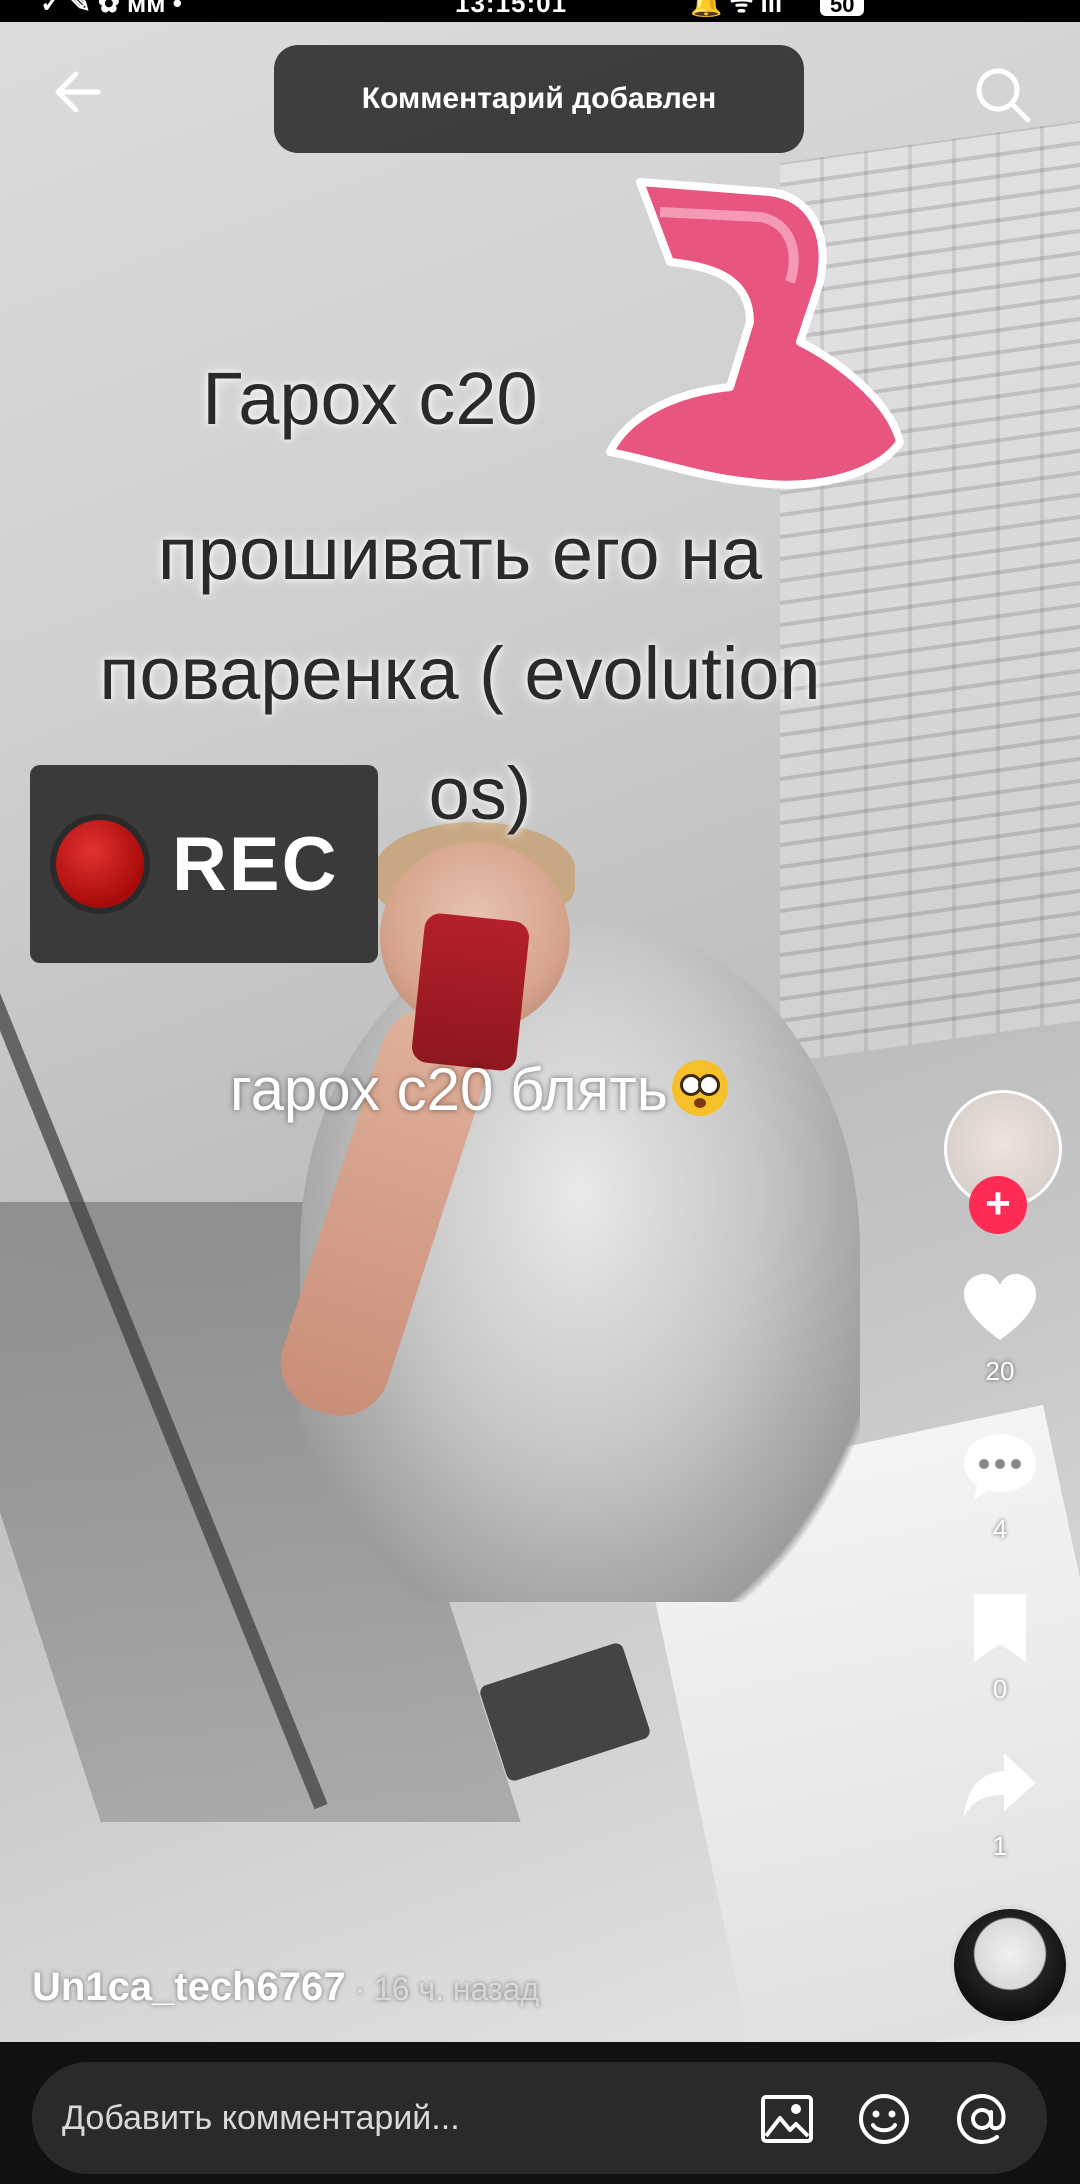  I want to click on heart-icon, so click(1000, 1307).